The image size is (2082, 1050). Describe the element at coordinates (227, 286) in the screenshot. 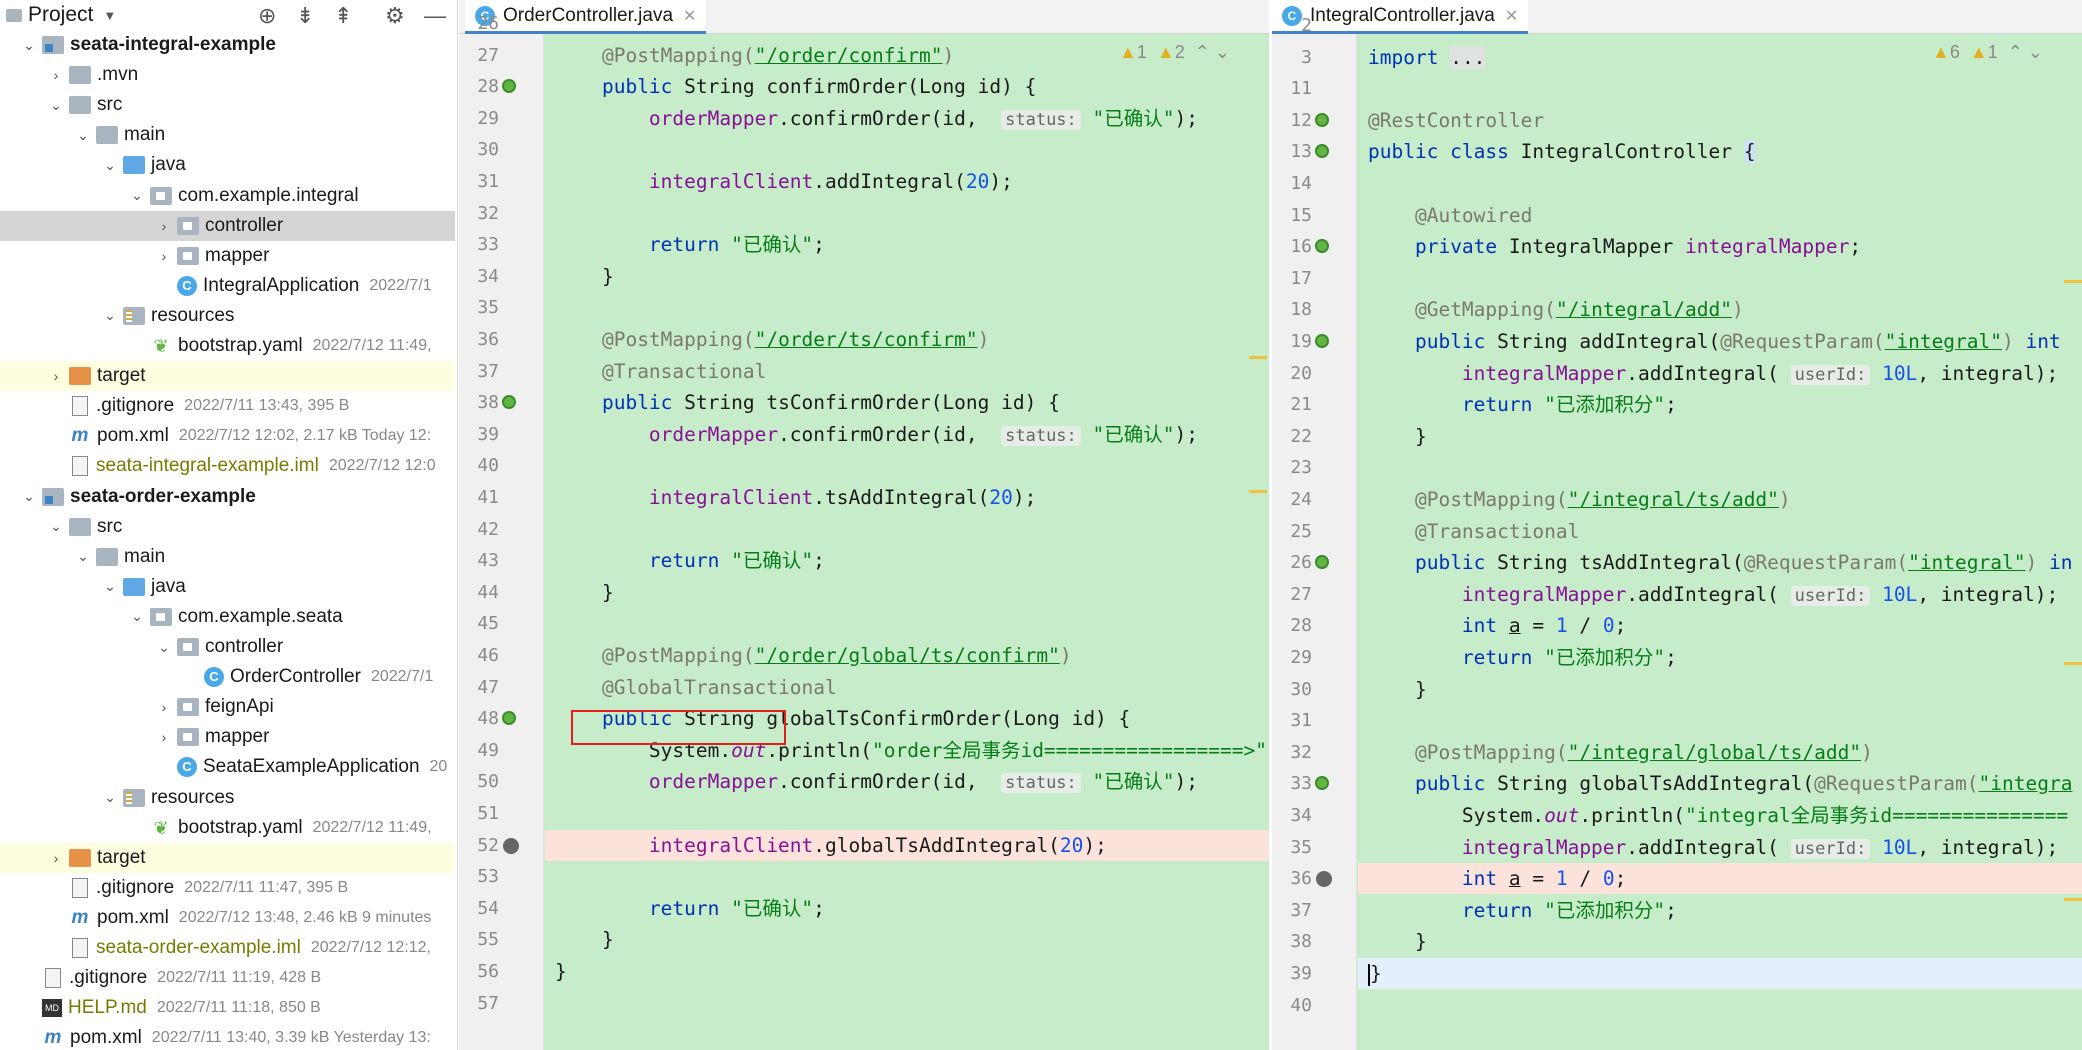

I see `tree-item: C IntegralApplication 2022/7/1` at that location.